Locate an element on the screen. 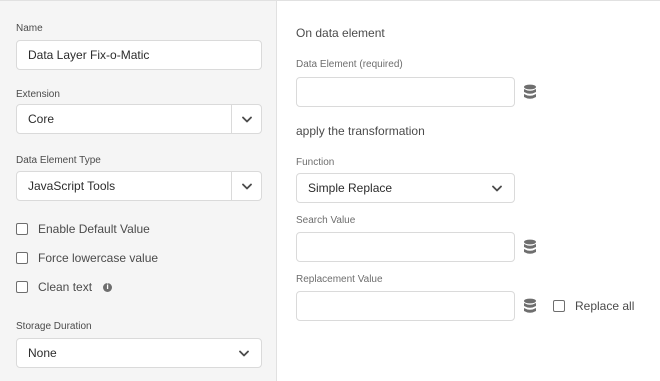  apply-transformation-heading: apply the transformation is located at coordinates (360, 131).